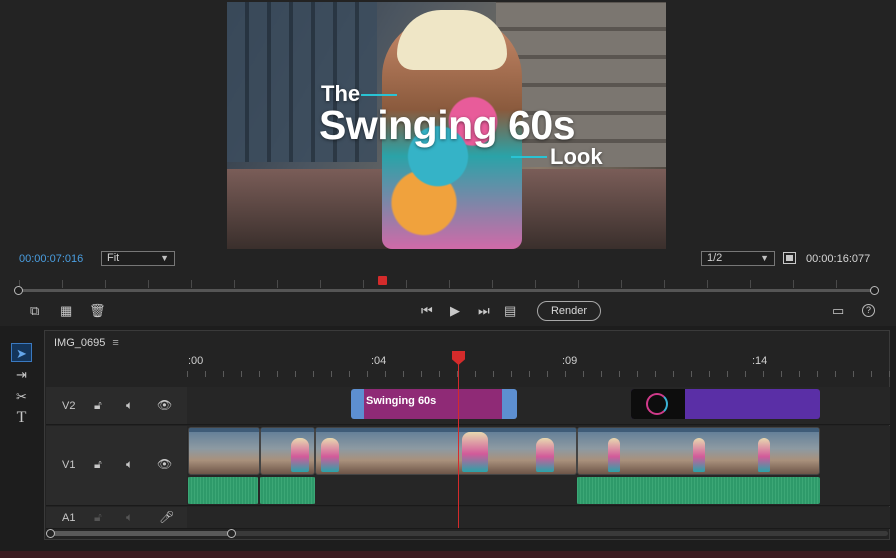  Describe the element at coordinates (116, 466) in the screenshot. I see `track-header-v1: V1 🔓︎ 🔈︎ 👁︎` at that location.